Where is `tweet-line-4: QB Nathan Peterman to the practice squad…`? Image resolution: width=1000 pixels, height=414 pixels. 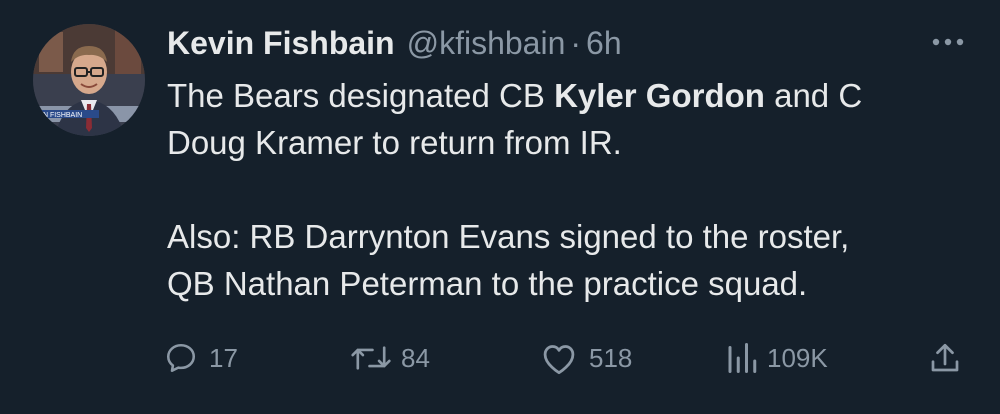 tweet-line-4: QB Nathan Peterman to the practice squad… is located at coordinates (487, 283).